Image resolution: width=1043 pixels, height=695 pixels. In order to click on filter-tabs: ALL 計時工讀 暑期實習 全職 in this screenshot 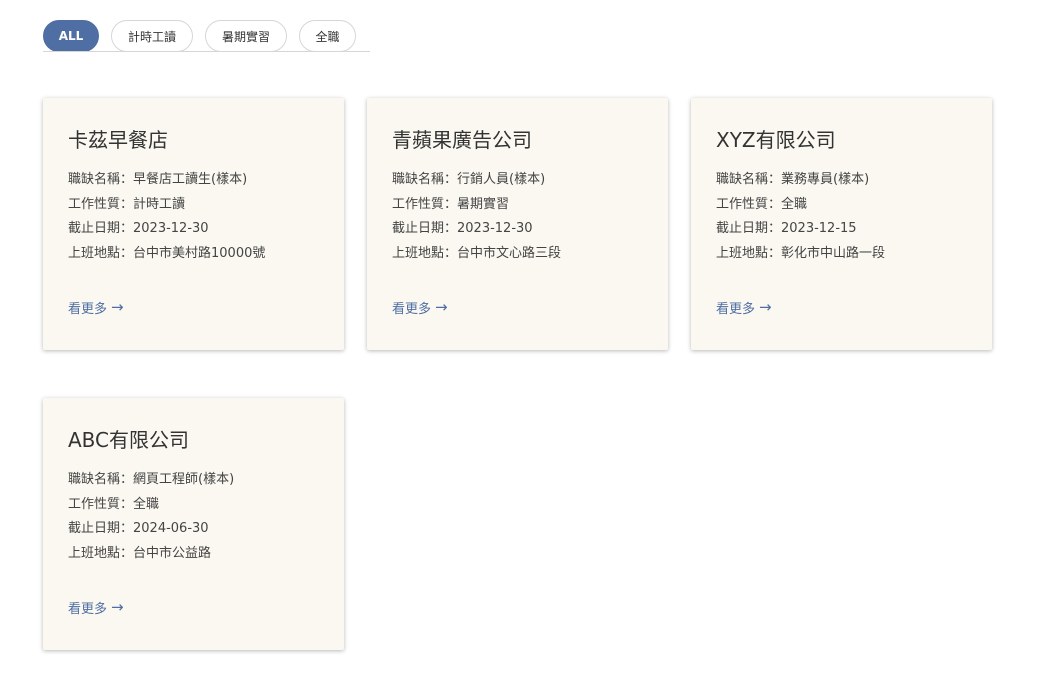, I will do `click(199, 36)`.